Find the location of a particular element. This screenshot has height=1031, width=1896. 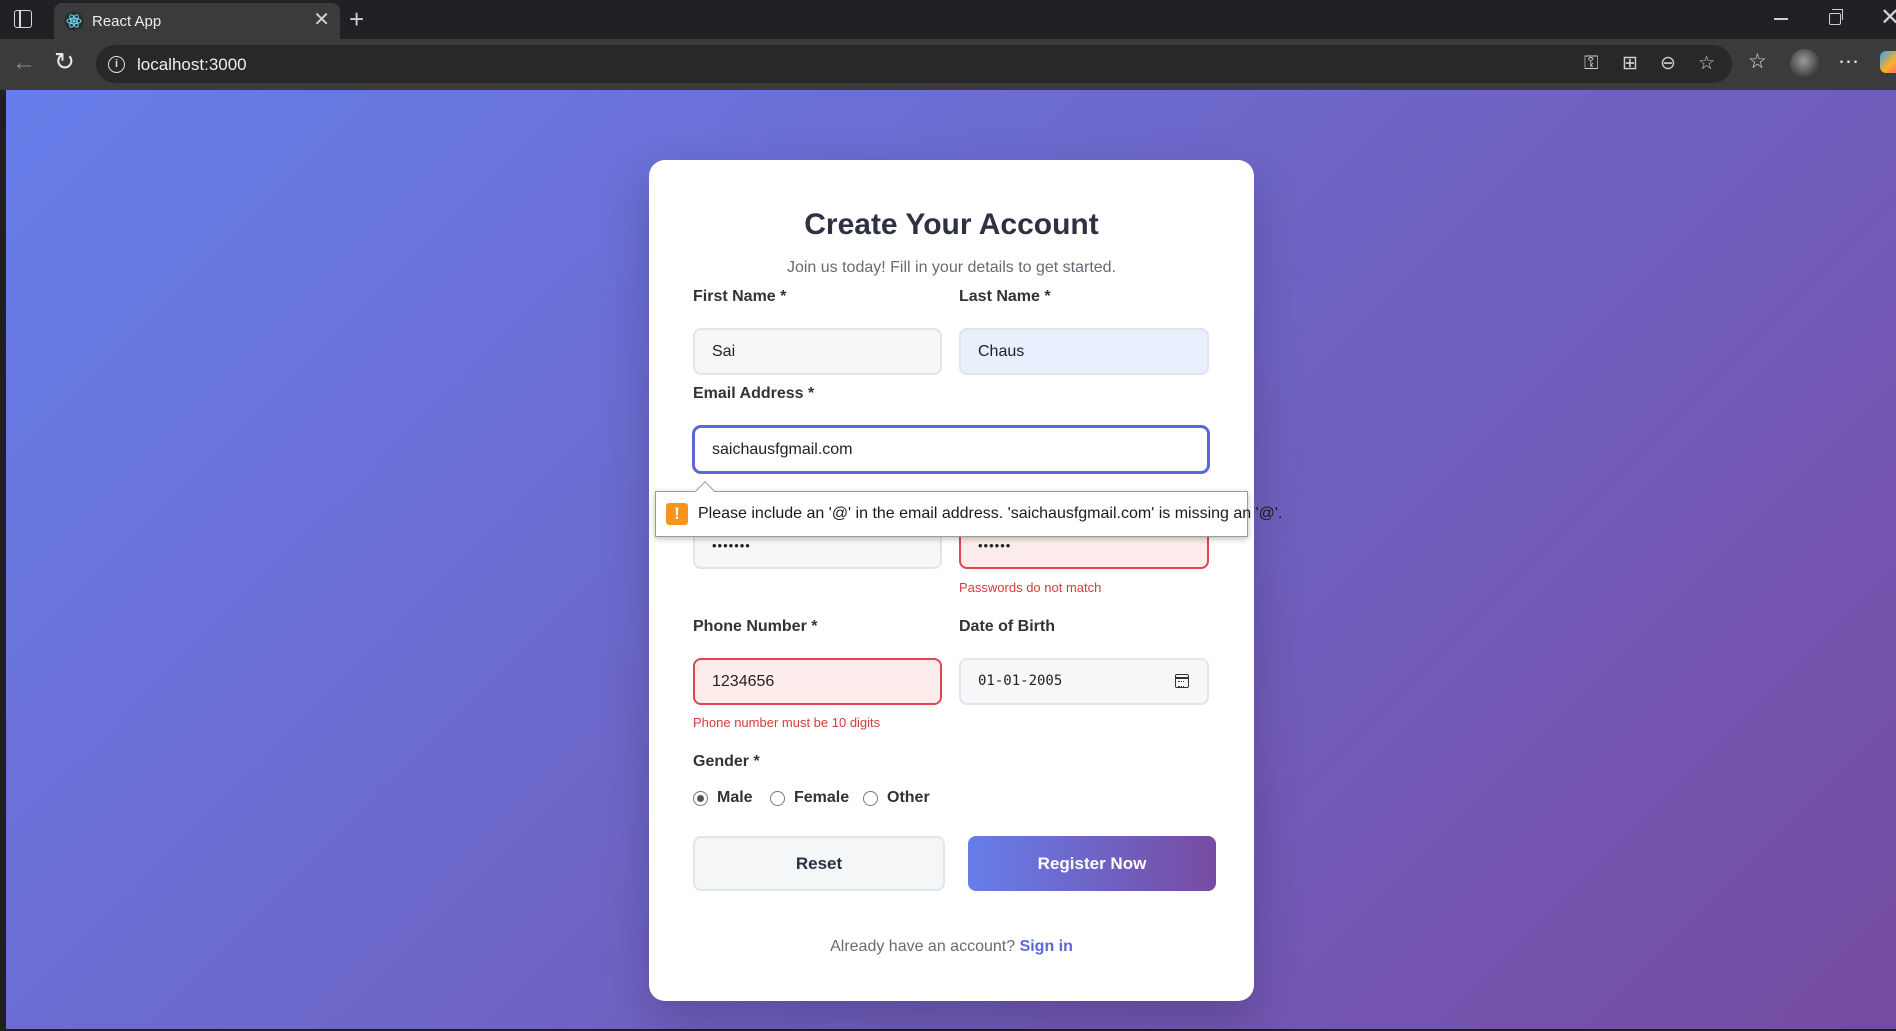

favorites-icon: ☆ is located at coordinates (1757, 62).